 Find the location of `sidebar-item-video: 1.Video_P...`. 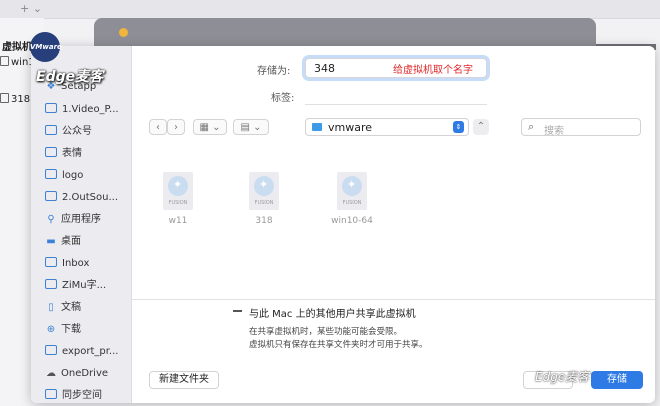

sidebar-item-video: 1.Video_P... is located at coordinates (82, 110).